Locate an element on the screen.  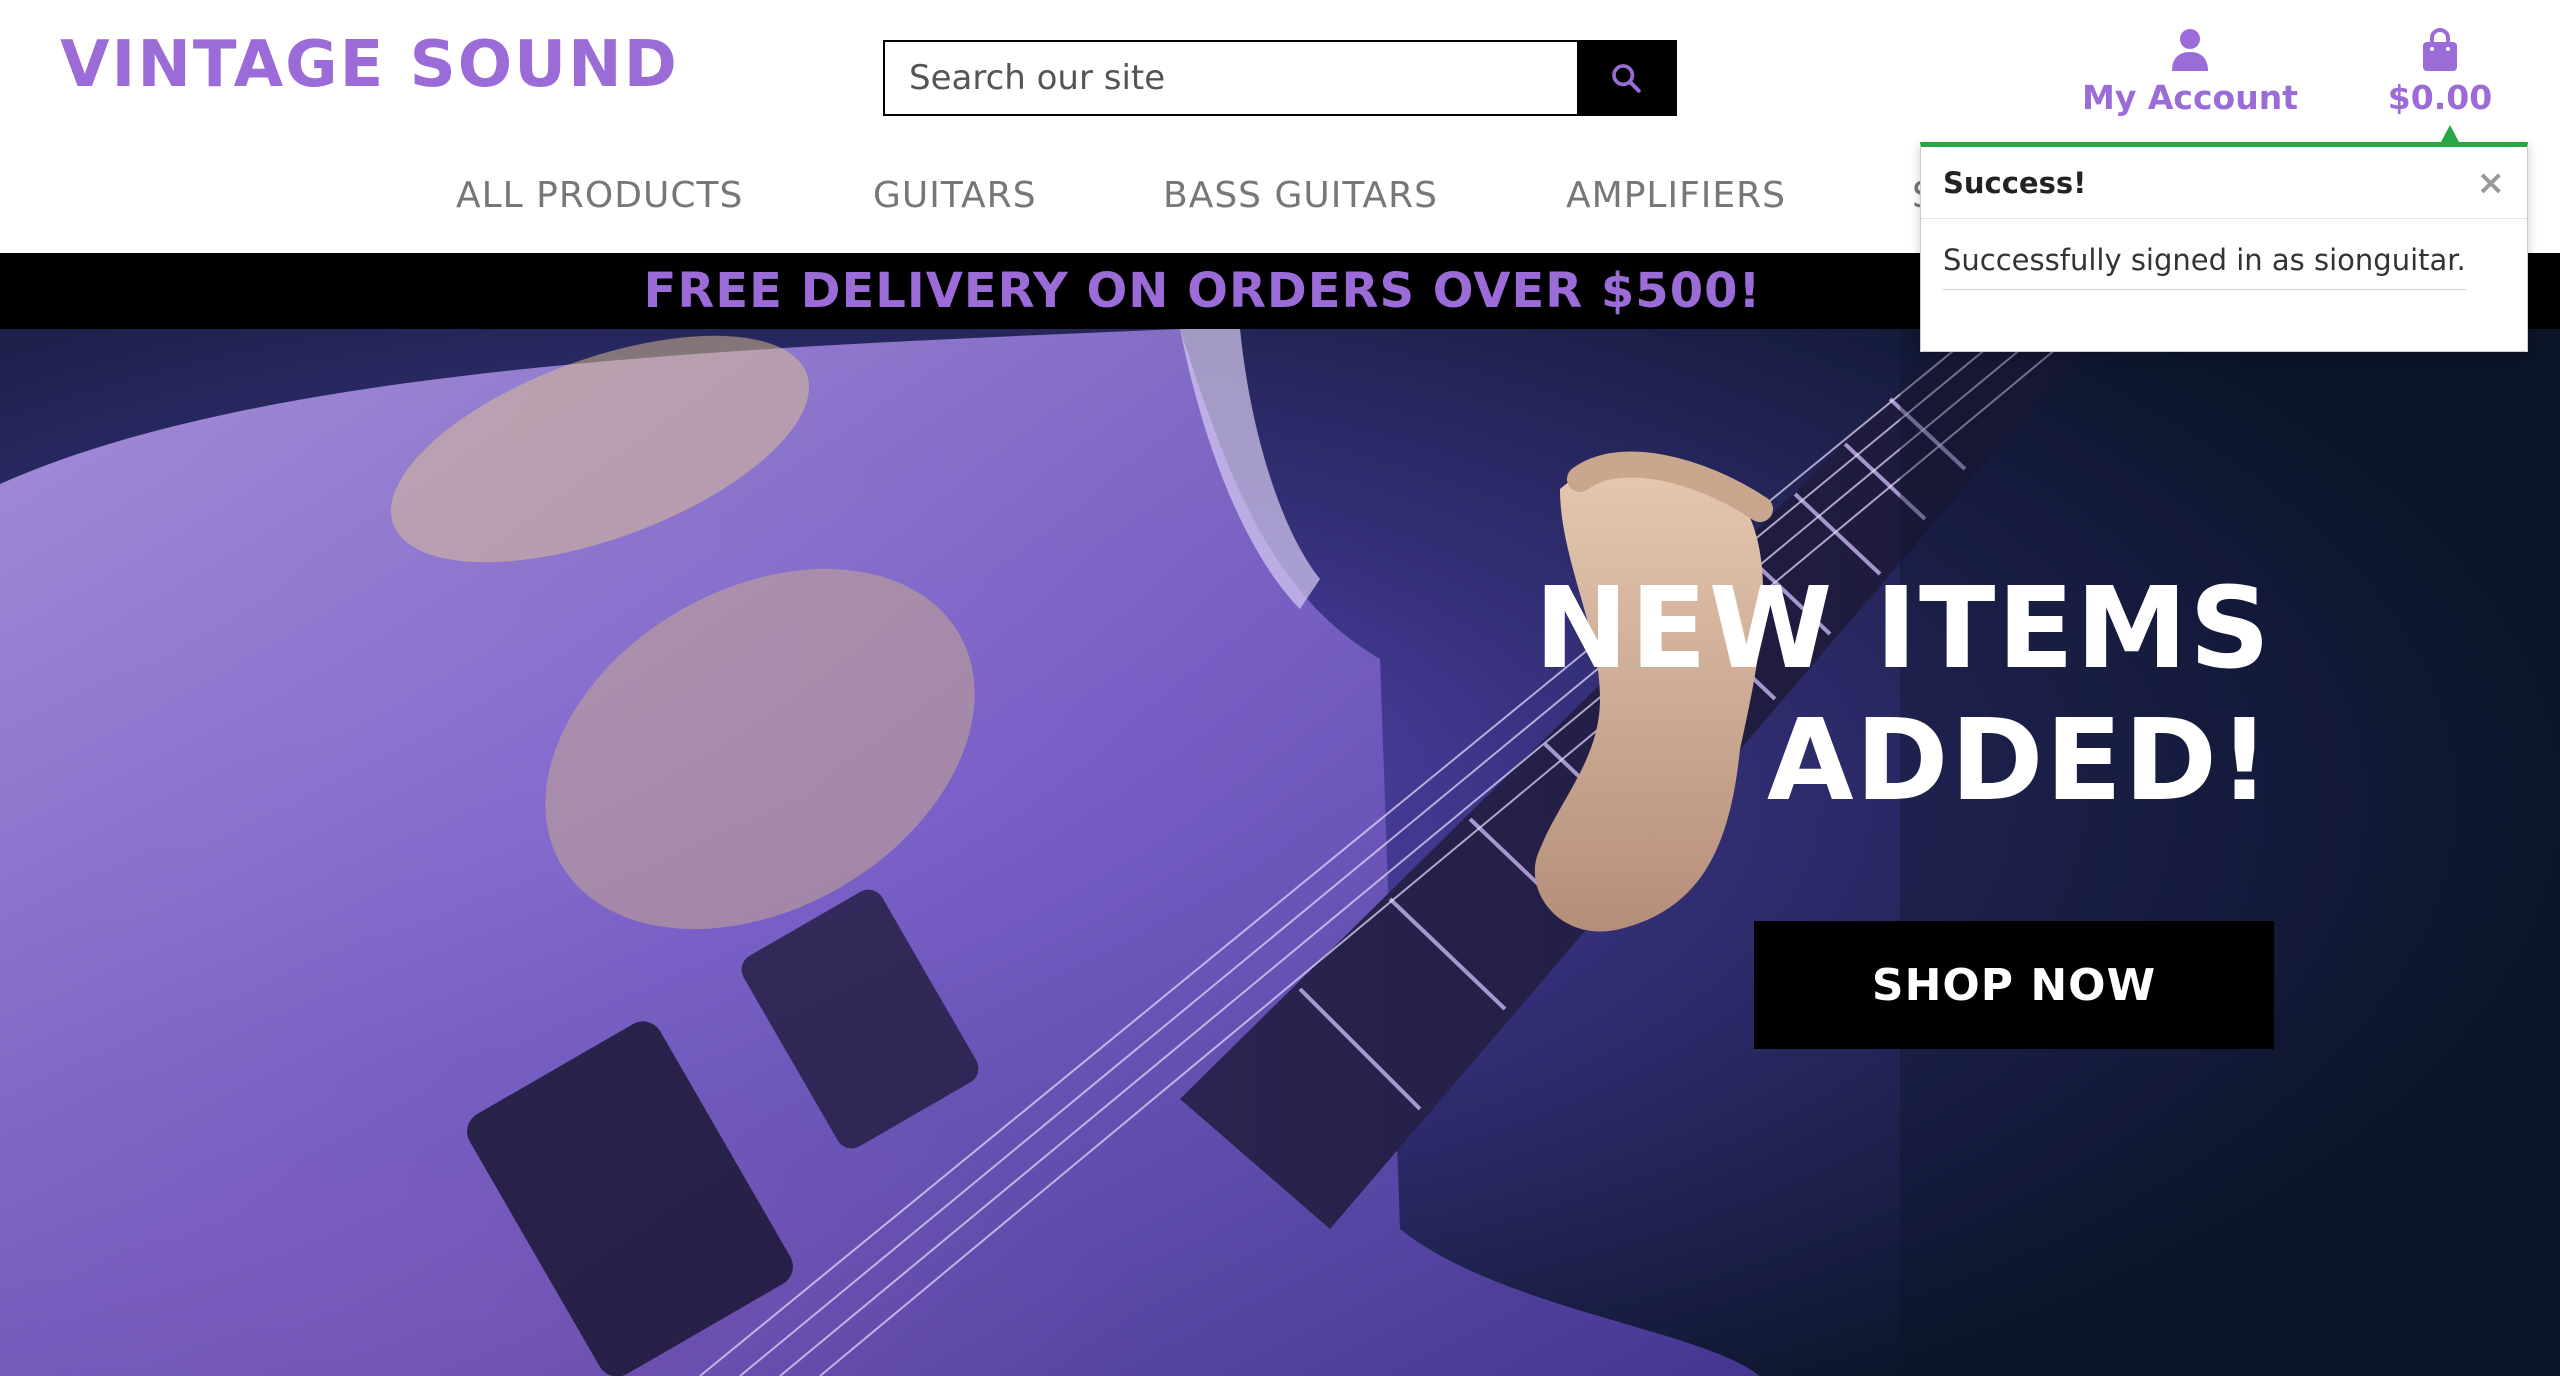
nav-item-all-products: ALL PRODUCTS is located at coordinates (599, 195).